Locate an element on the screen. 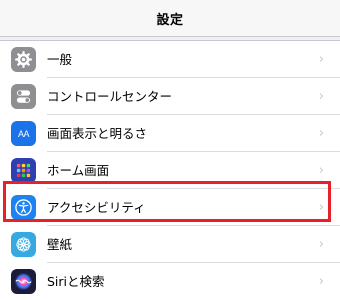 The width and height of the screenshot is (340, 300). settings-row-home-screen: ホーム画面 › is located at coordinates (170, 170).